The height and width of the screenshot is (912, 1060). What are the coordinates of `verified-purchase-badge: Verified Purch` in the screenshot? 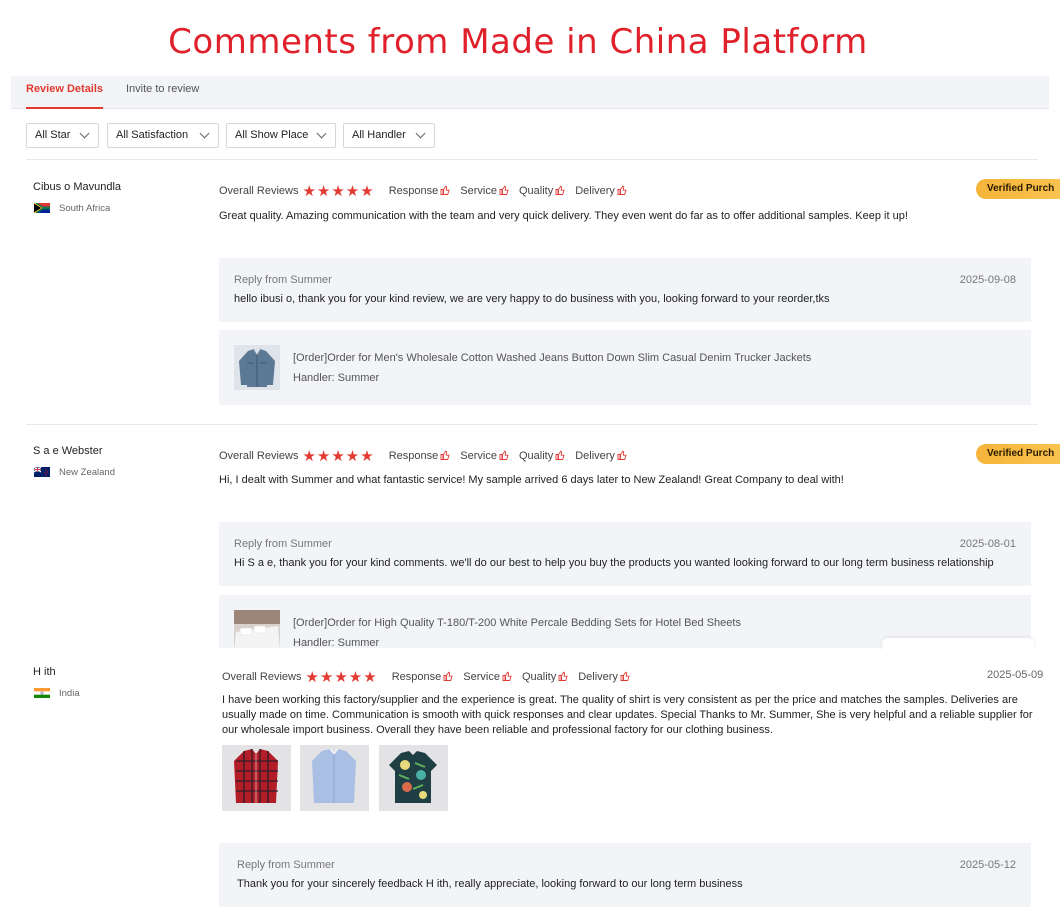 It's located at (1018, 454).